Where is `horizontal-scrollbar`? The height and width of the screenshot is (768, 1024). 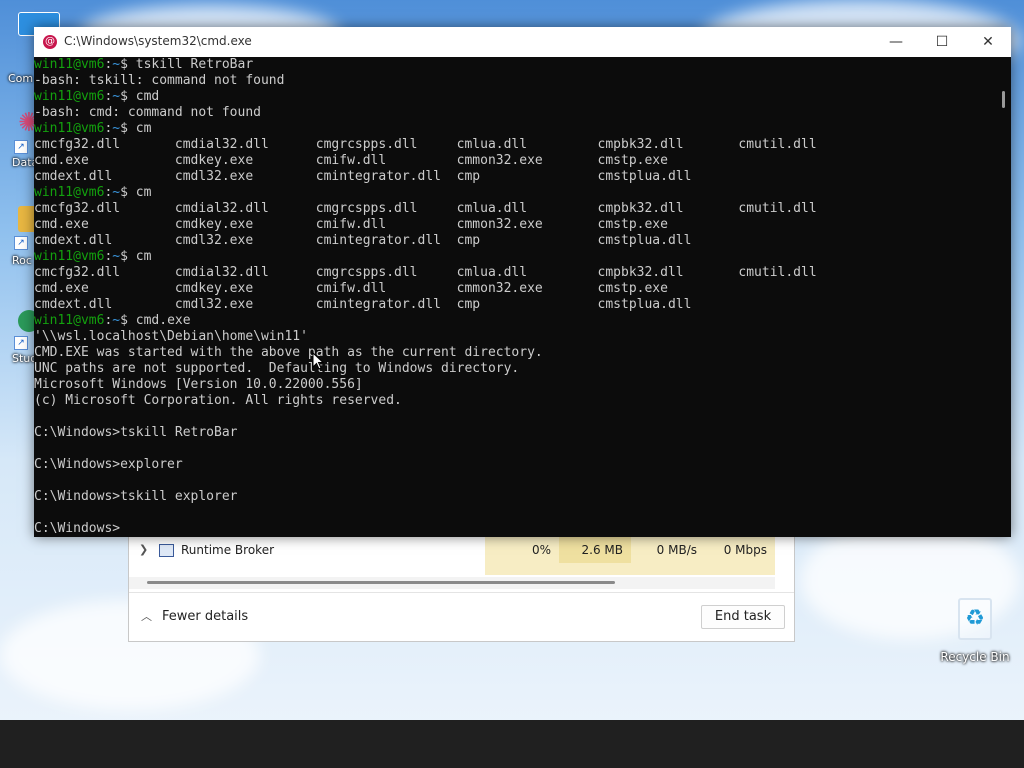 horizontal-scrollbar is located at coordinates (452, 583).